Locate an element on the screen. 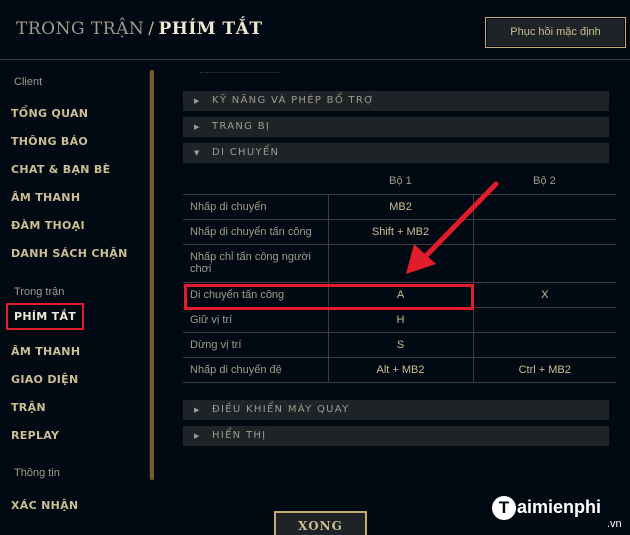 Image resolution: width=630 pixels, height=535 pixels. watermark-brand: aimienphi is located at coordinates (559, 507).